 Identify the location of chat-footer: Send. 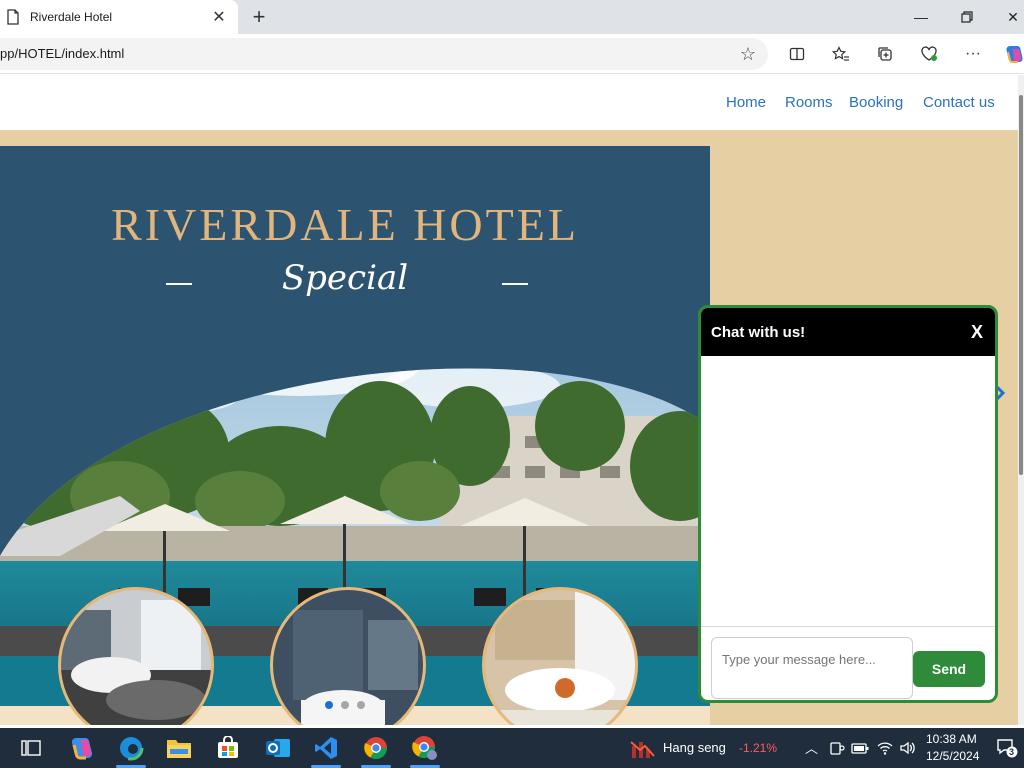
(848, 663).